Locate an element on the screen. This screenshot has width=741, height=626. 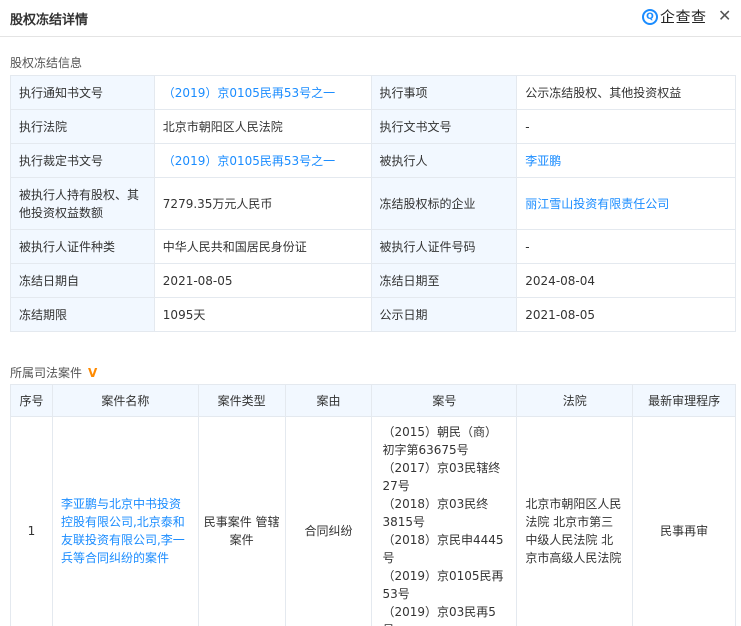
header: 股权冻结详情 Q 企查查 ✕ is located at coordinates (370, 18).